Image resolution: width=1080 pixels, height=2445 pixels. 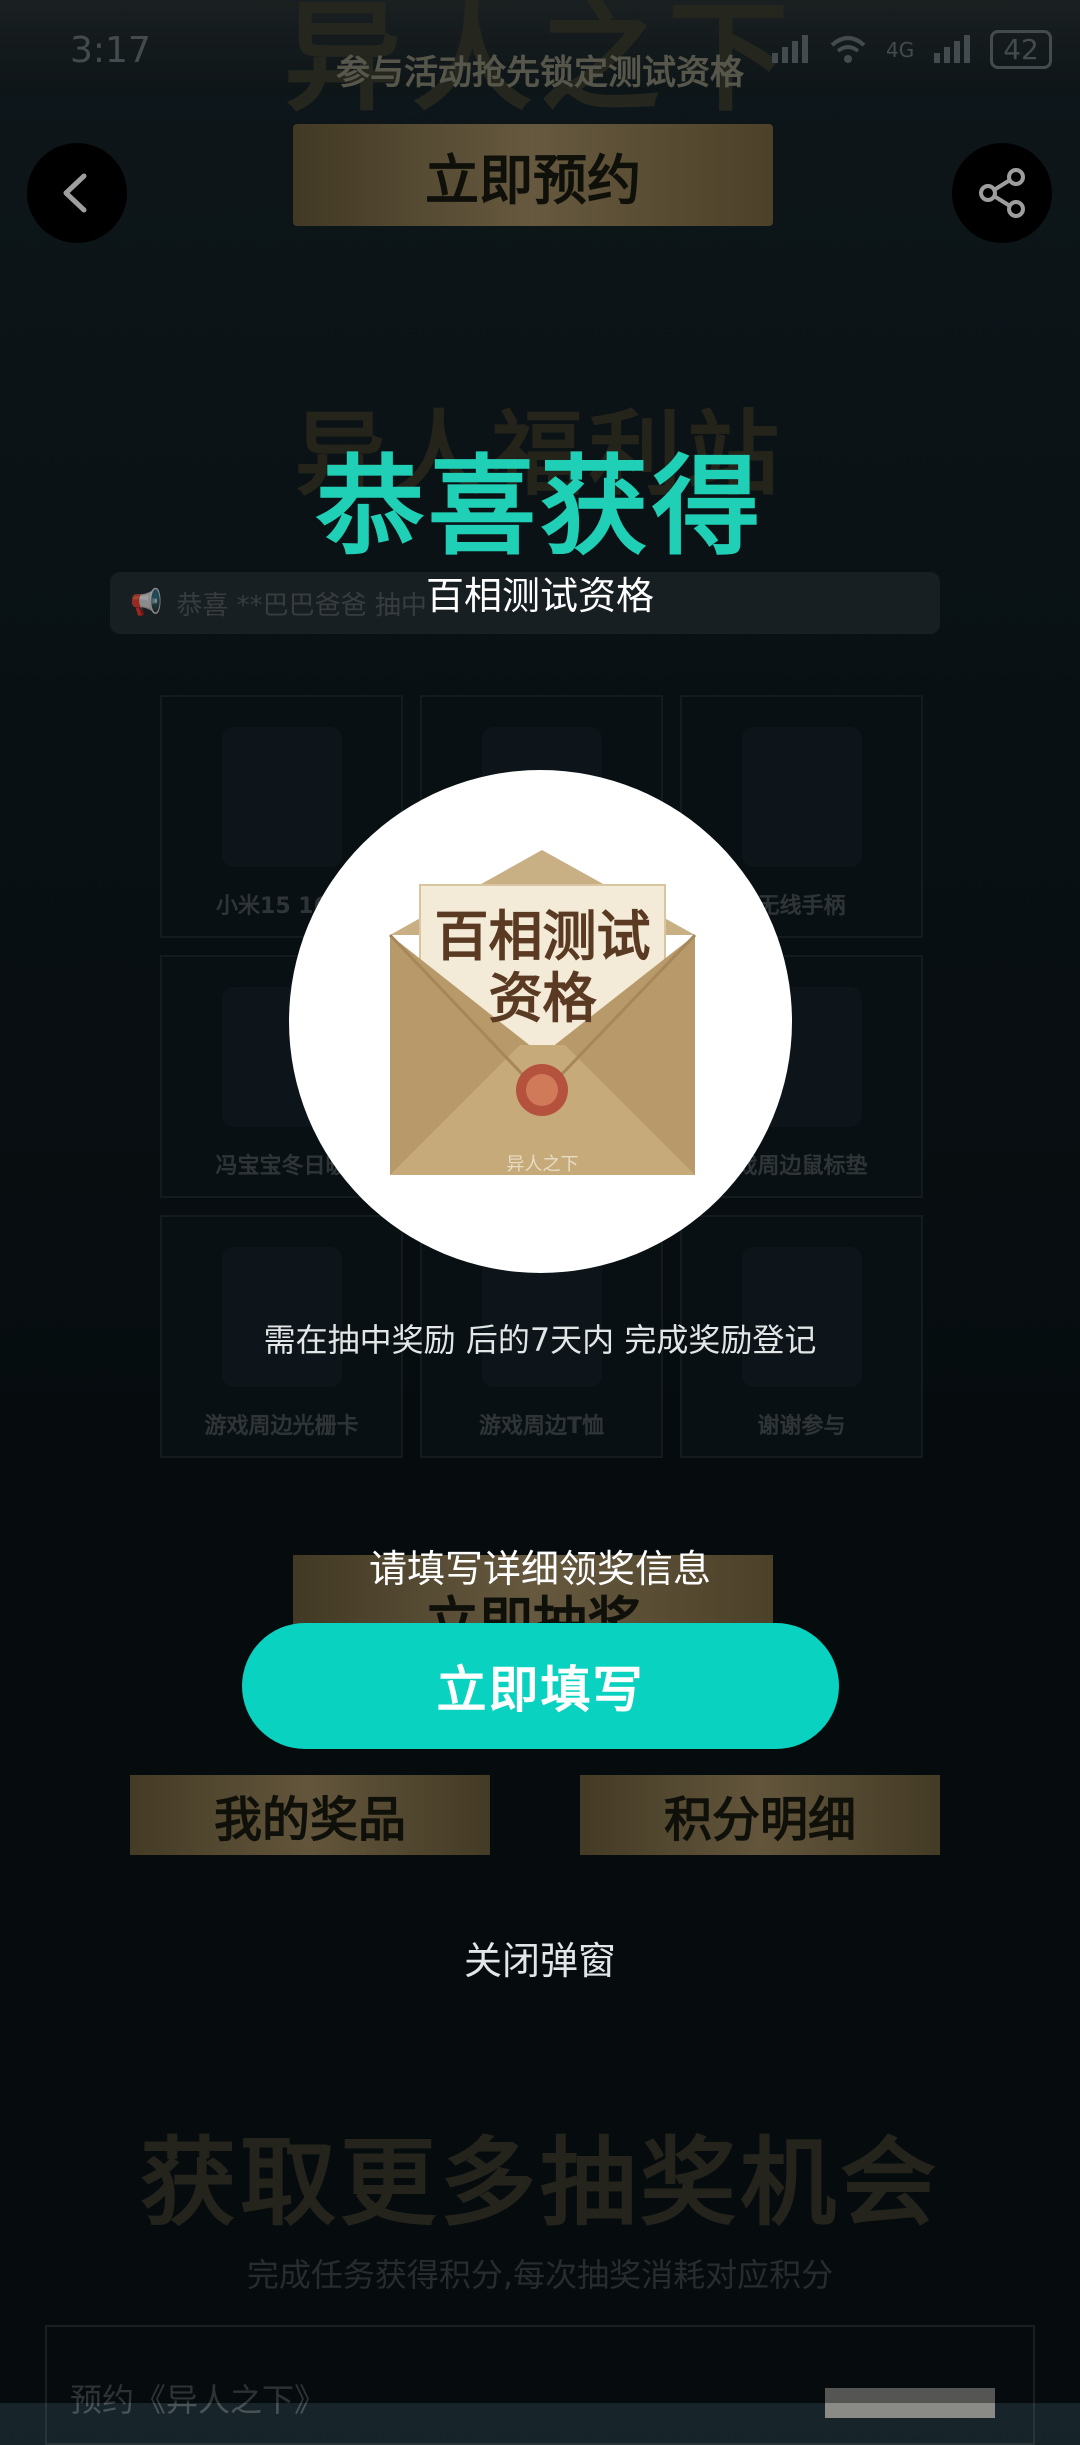 I want to click on prize-image-line2: 资格, so click(x=542, y=998).